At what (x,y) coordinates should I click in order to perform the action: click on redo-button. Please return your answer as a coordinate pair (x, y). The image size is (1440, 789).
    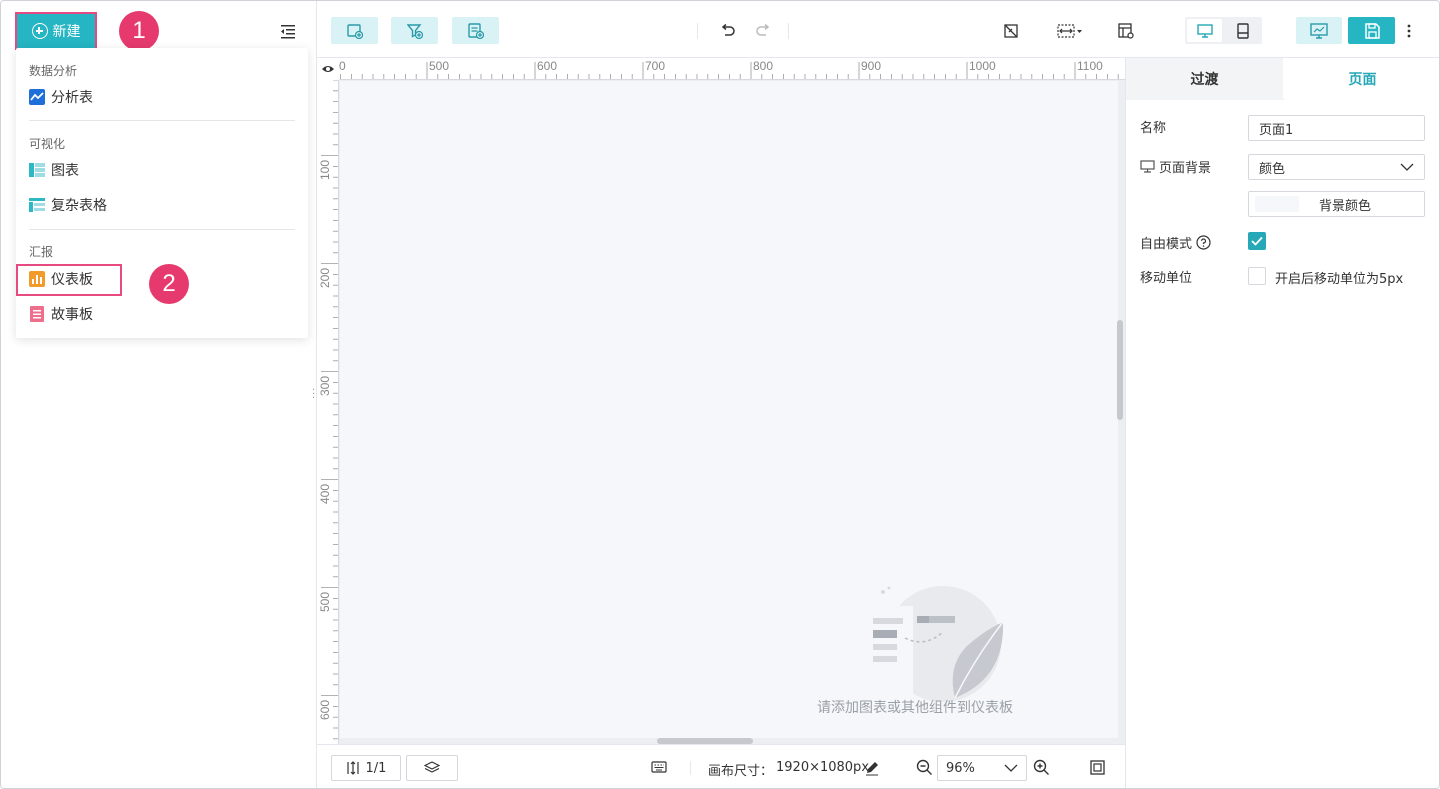
    Looking at the image, I should click on (763, 31).